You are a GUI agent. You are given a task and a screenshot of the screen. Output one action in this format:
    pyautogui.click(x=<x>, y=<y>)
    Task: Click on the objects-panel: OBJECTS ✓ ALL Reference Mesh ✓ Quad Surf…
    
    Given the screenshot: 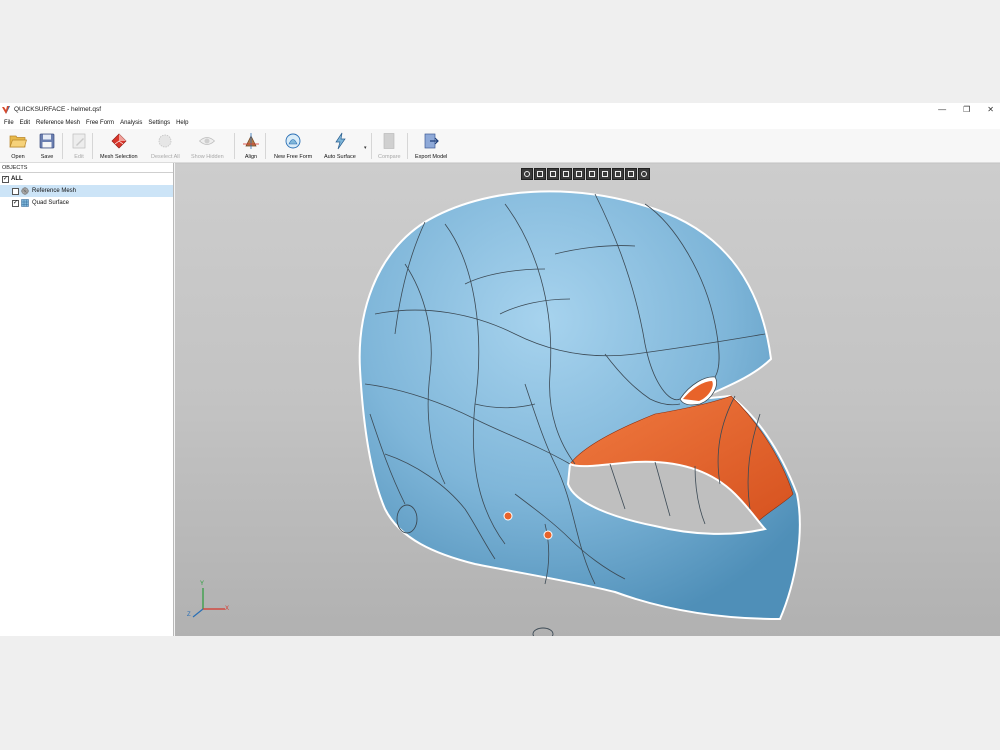 What is the action you would take?
    pyautogui.click(x=87, y=399)
    